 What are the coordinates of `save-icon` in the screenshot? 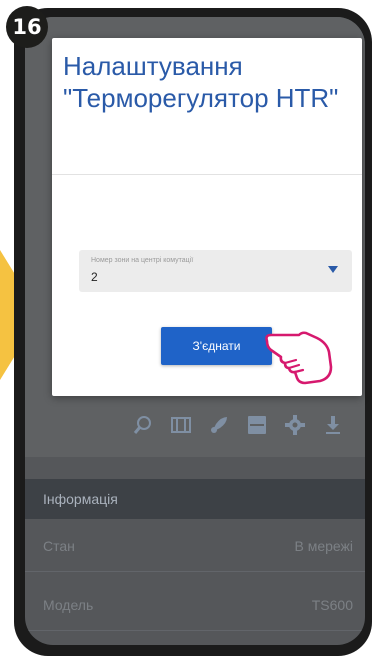 It's located at (257, 425).